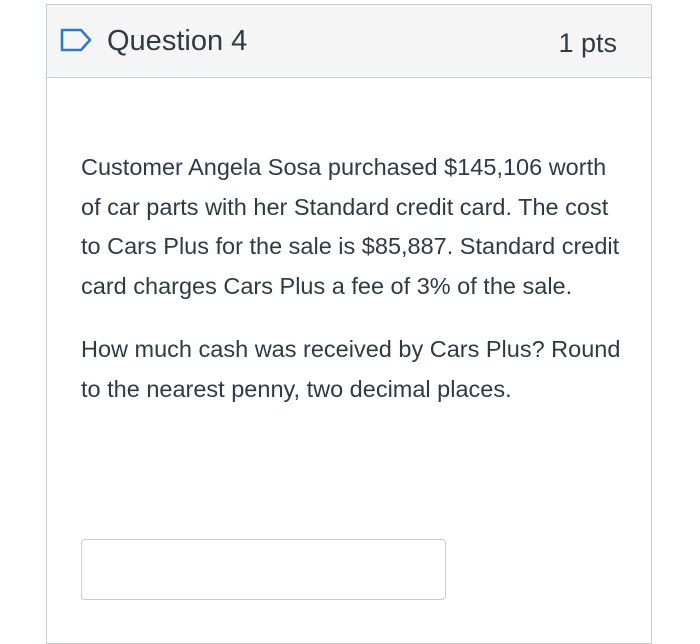 Image resolution: width=700 pixels, height=644 pixels. Describe the element at coordinates (349, 41) in the screenshot. I see `question-header: Question 4 1 pts` at that location.